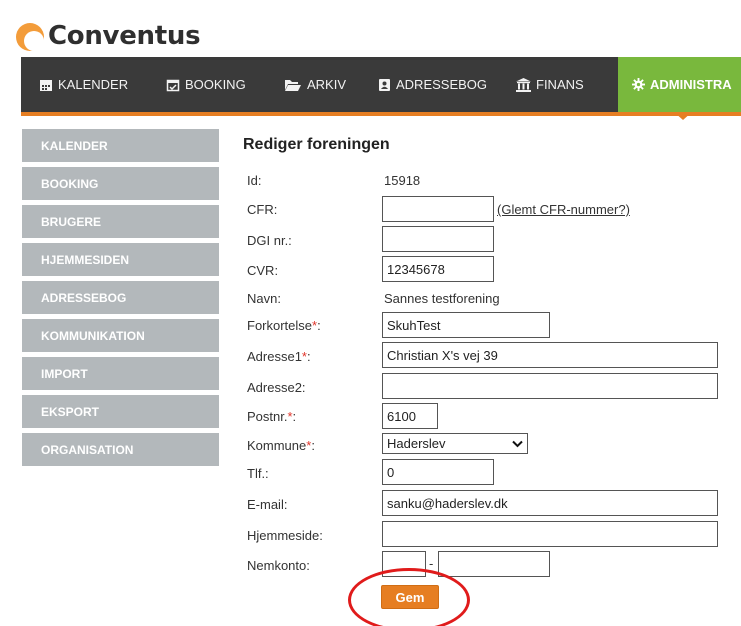 This screenshot has height=626, width=741. I want to click on cfr-field, so click(438, 209).